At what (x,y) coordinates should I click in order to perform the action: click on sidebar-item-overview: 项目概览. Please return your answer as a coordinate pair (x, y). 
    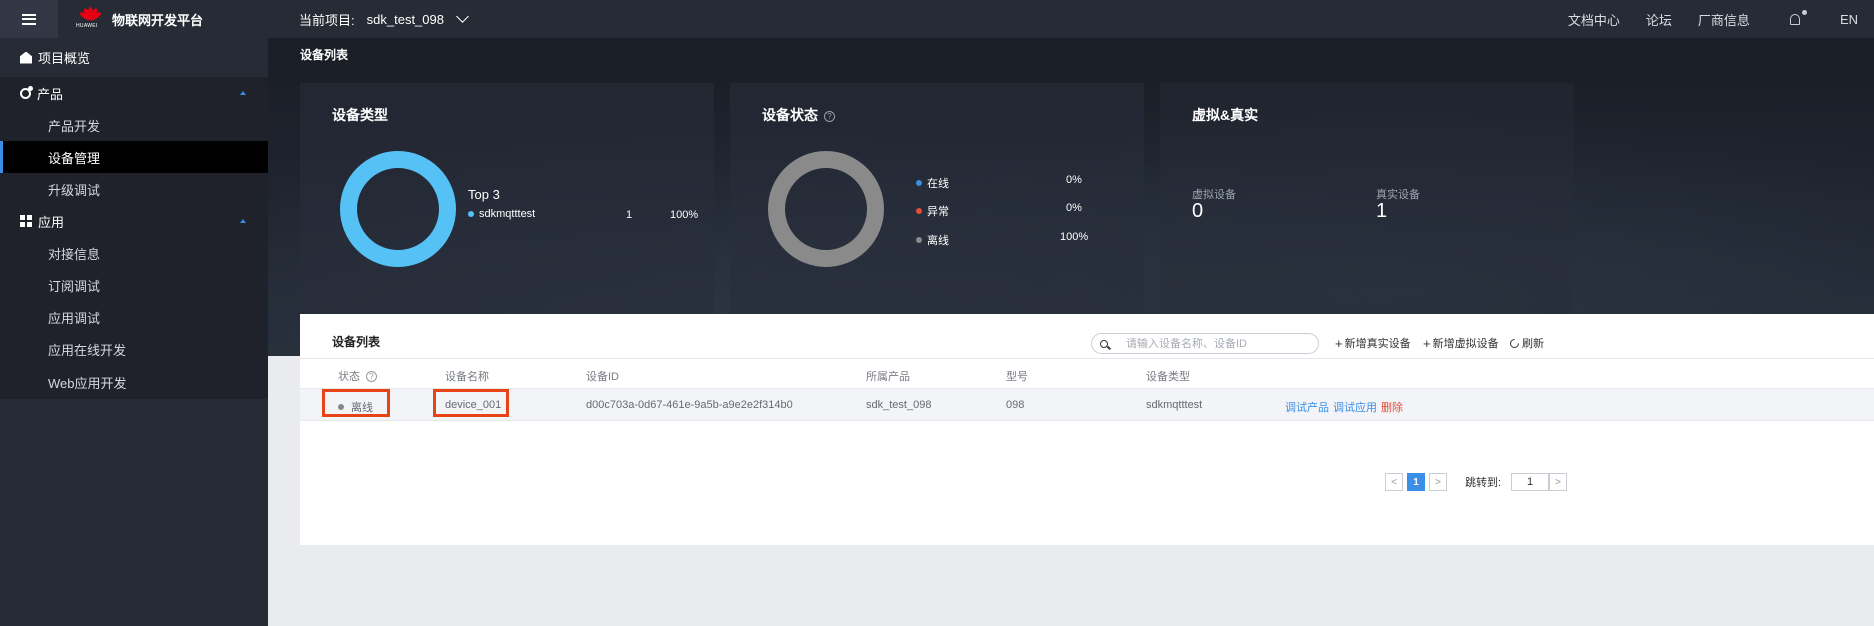
    Looking at the image, I should click on (134, 57).